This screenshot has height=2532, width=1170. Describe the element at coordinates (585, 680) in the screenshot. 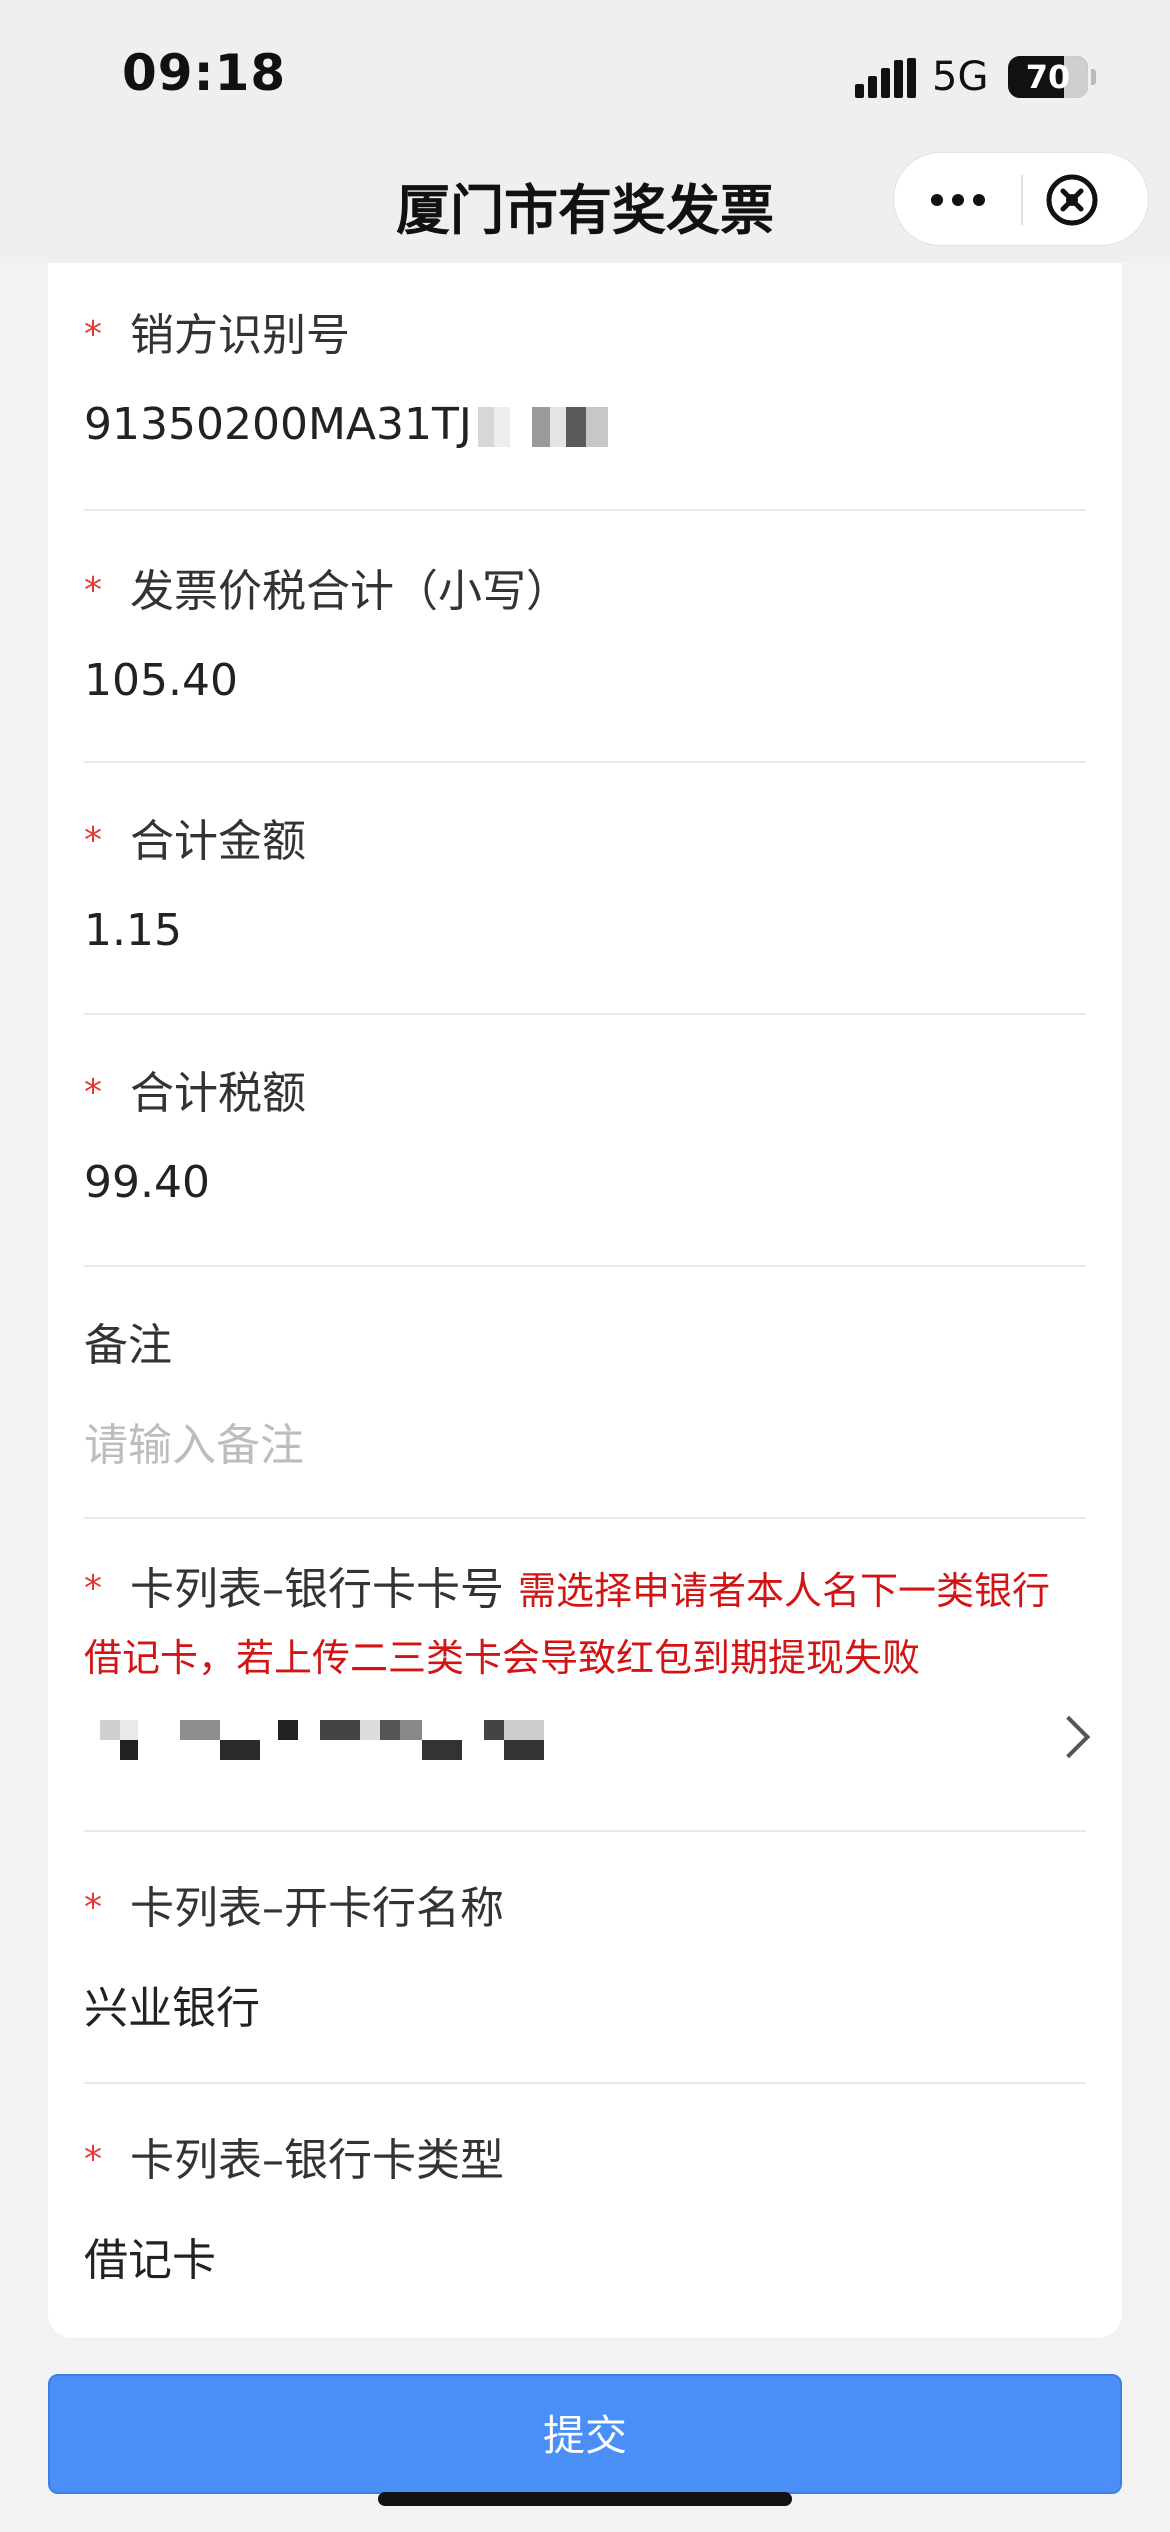

I see `total-with-tax-value: 105.40` at that location.